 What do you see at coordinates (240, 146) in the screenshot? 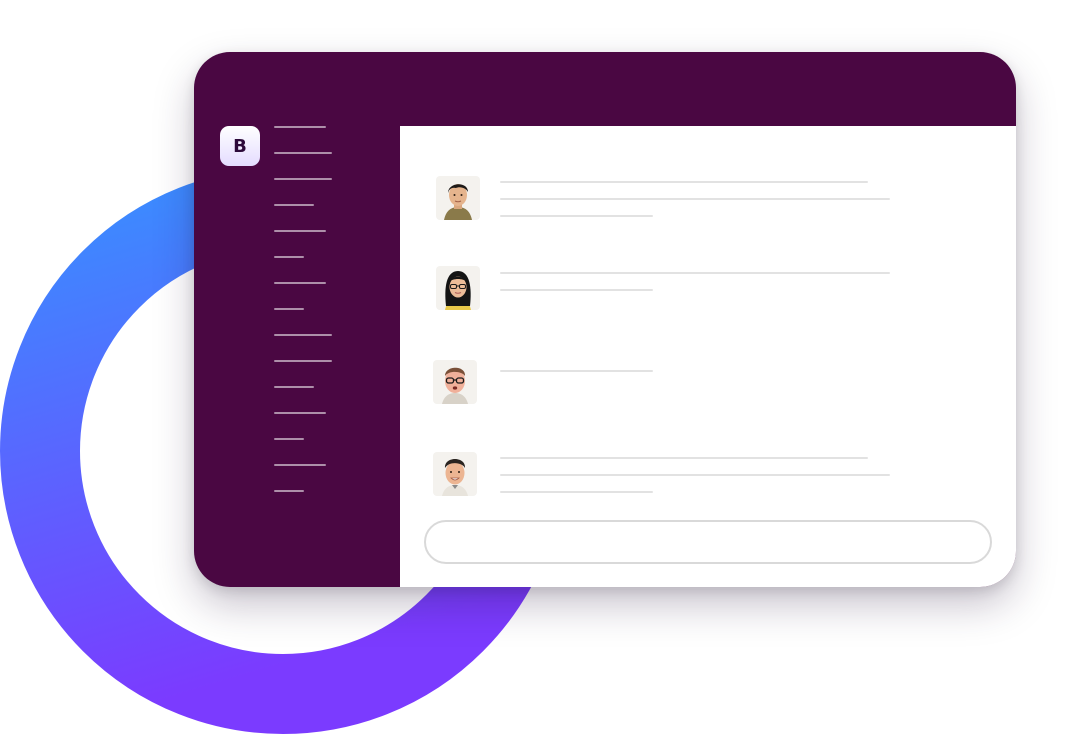
I see `workspace-switcher-button: B` at bounding box center [240, 146].